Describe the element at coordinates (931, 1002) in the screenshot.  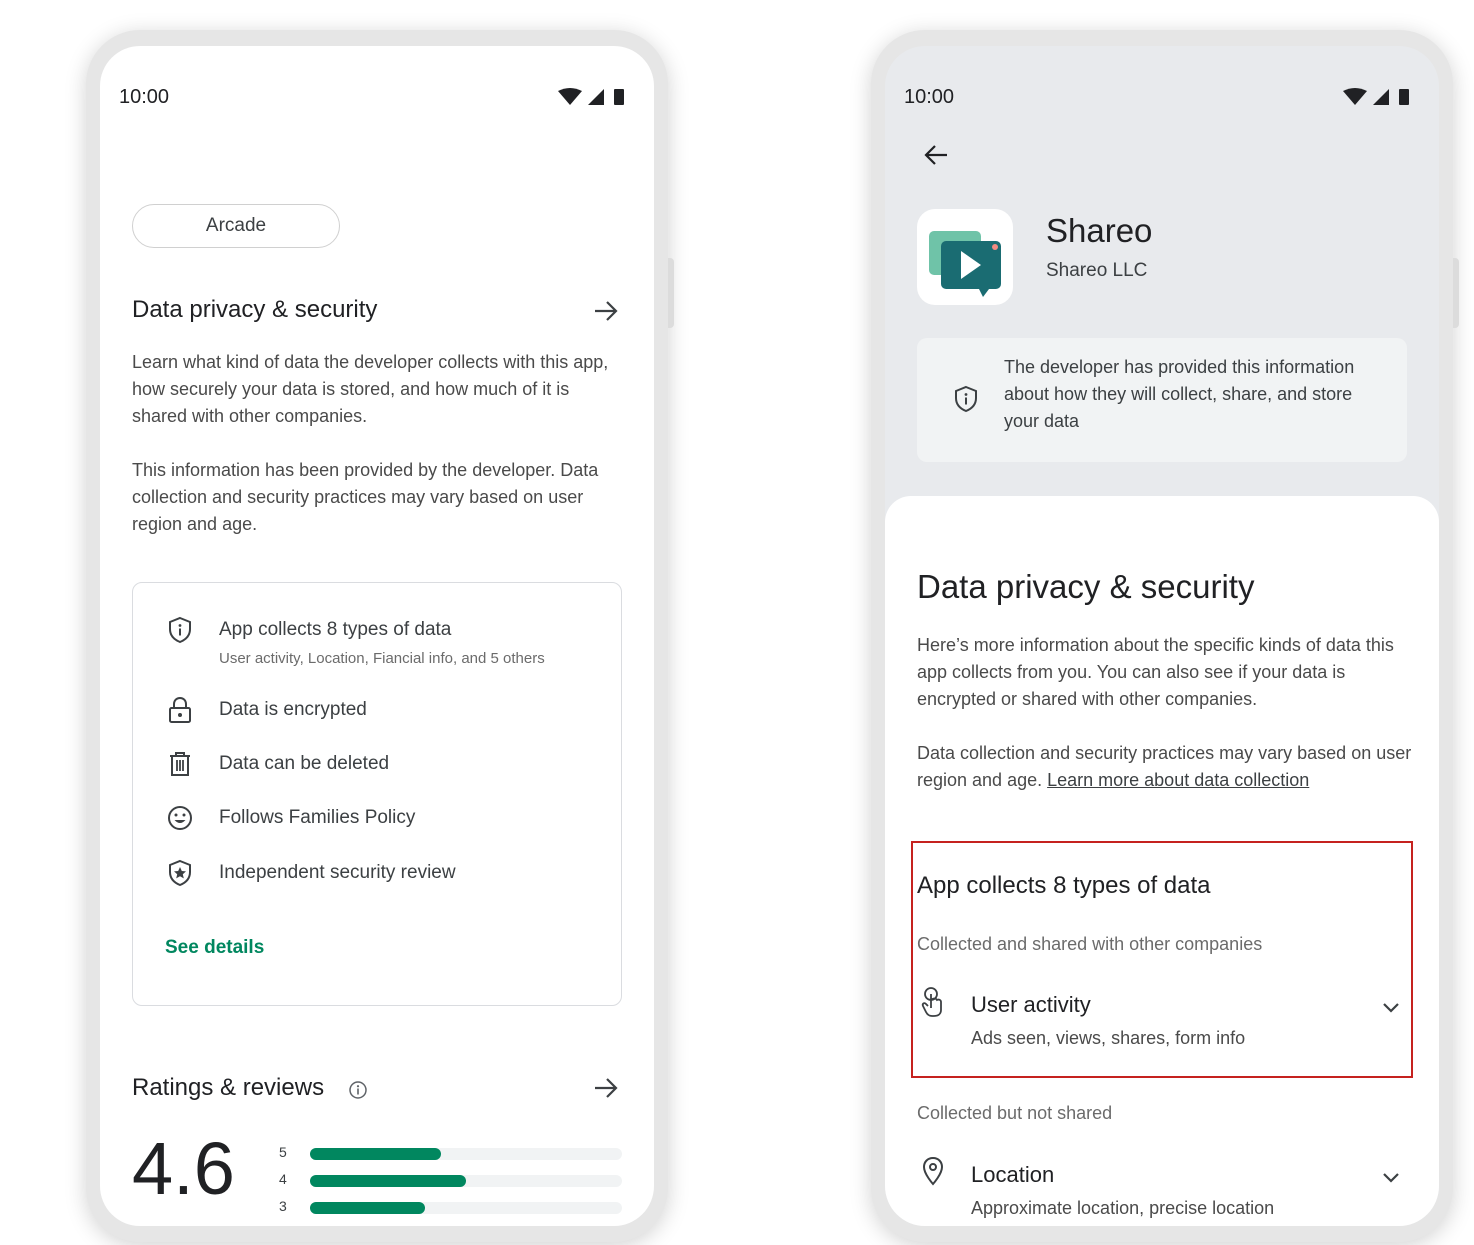
I see `touch-hand-icon` at that location.